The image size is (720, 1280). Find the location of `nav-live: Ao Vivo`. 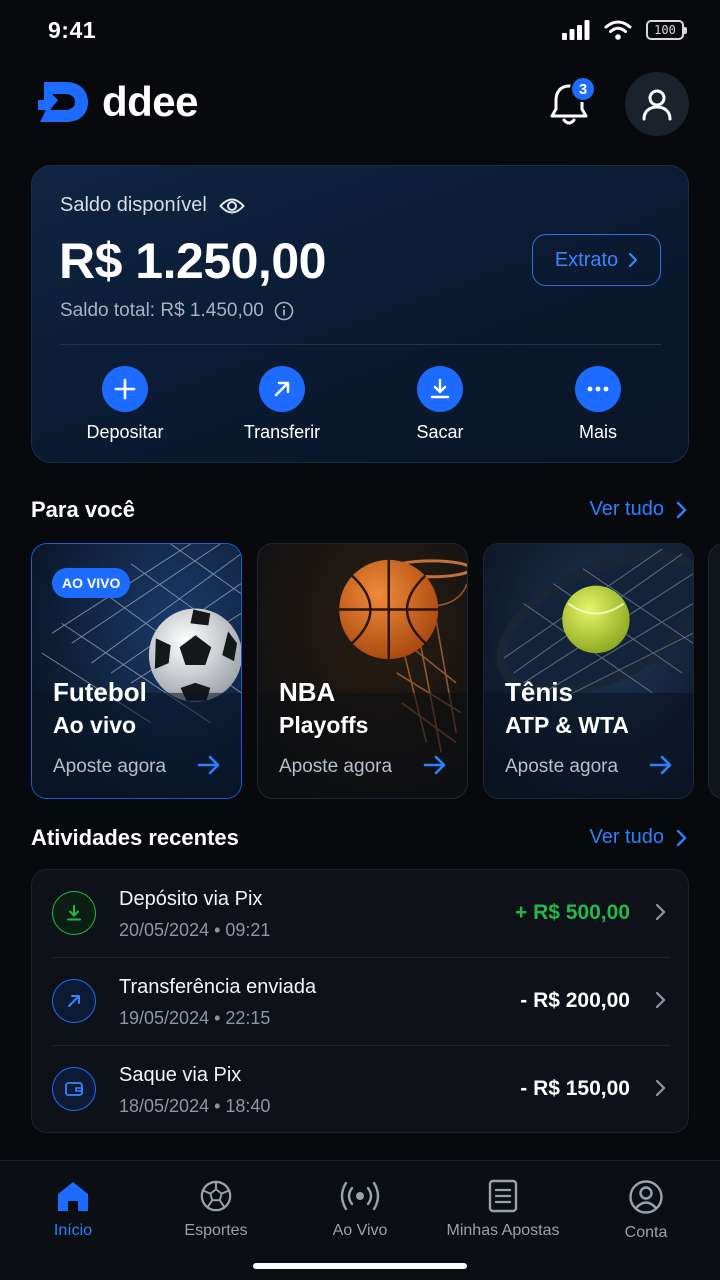

nav-live: Ao Vivo is located at coordinates (360, 1209).